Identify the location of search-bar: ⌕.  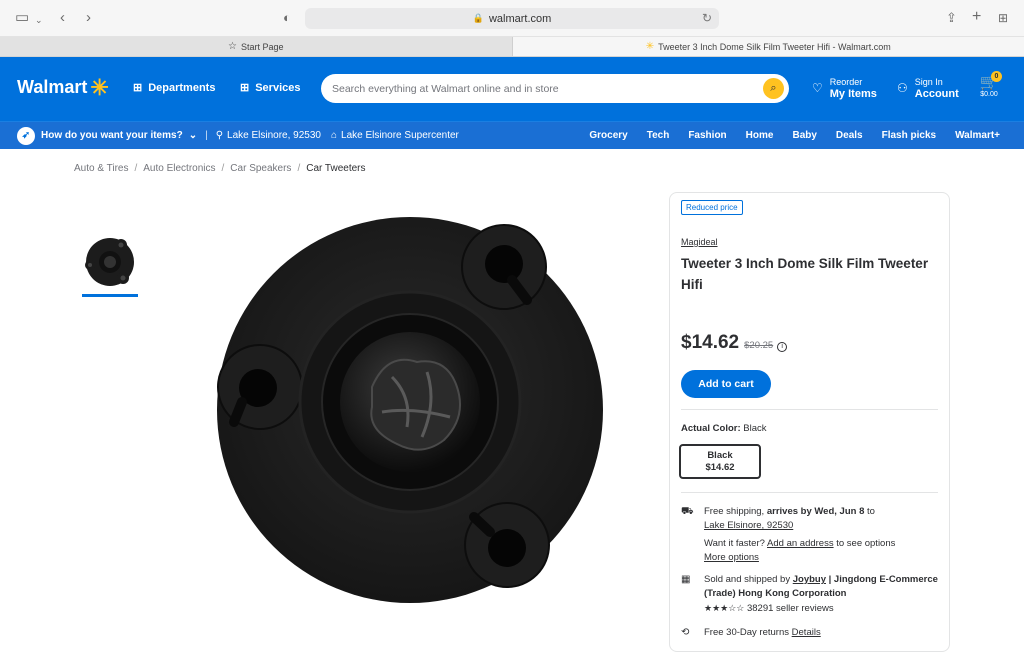
(555, 88).